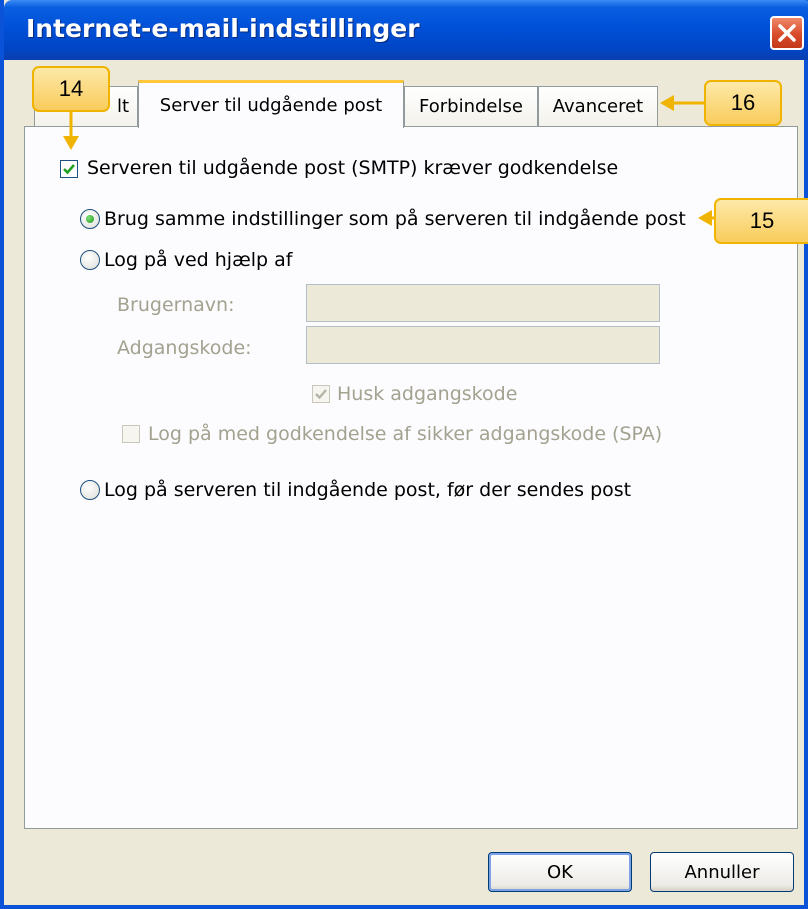 Image resolution: width=808 pixels, height=909 pixels. I want to click on cancel-button: Annuller, so click(722, 872).